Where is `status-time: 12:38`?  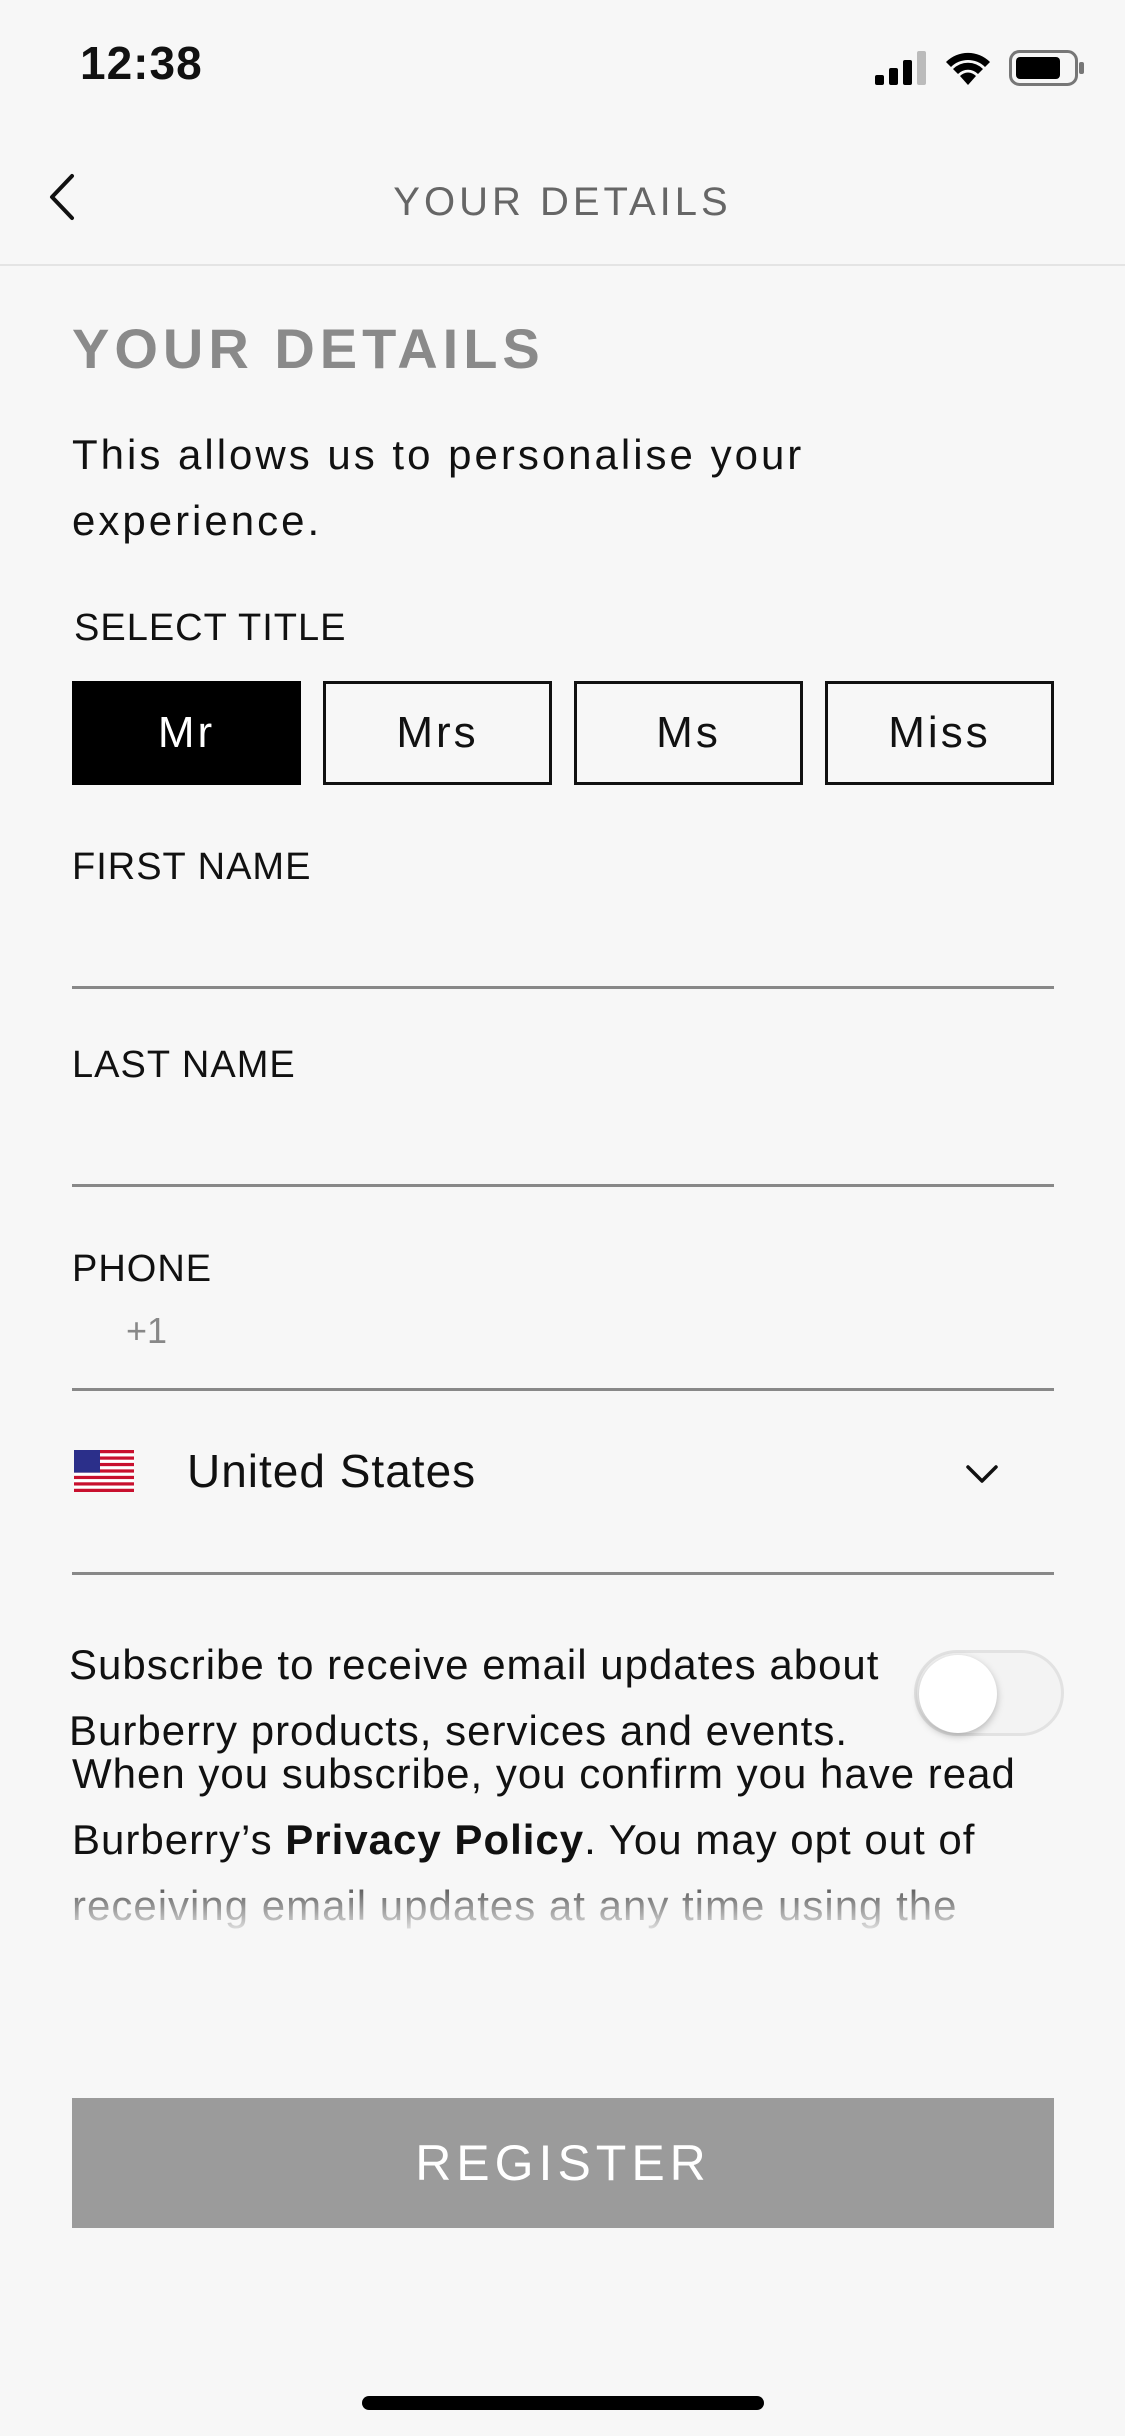 status-time: 12:38 is located at coordinates (141, 63).